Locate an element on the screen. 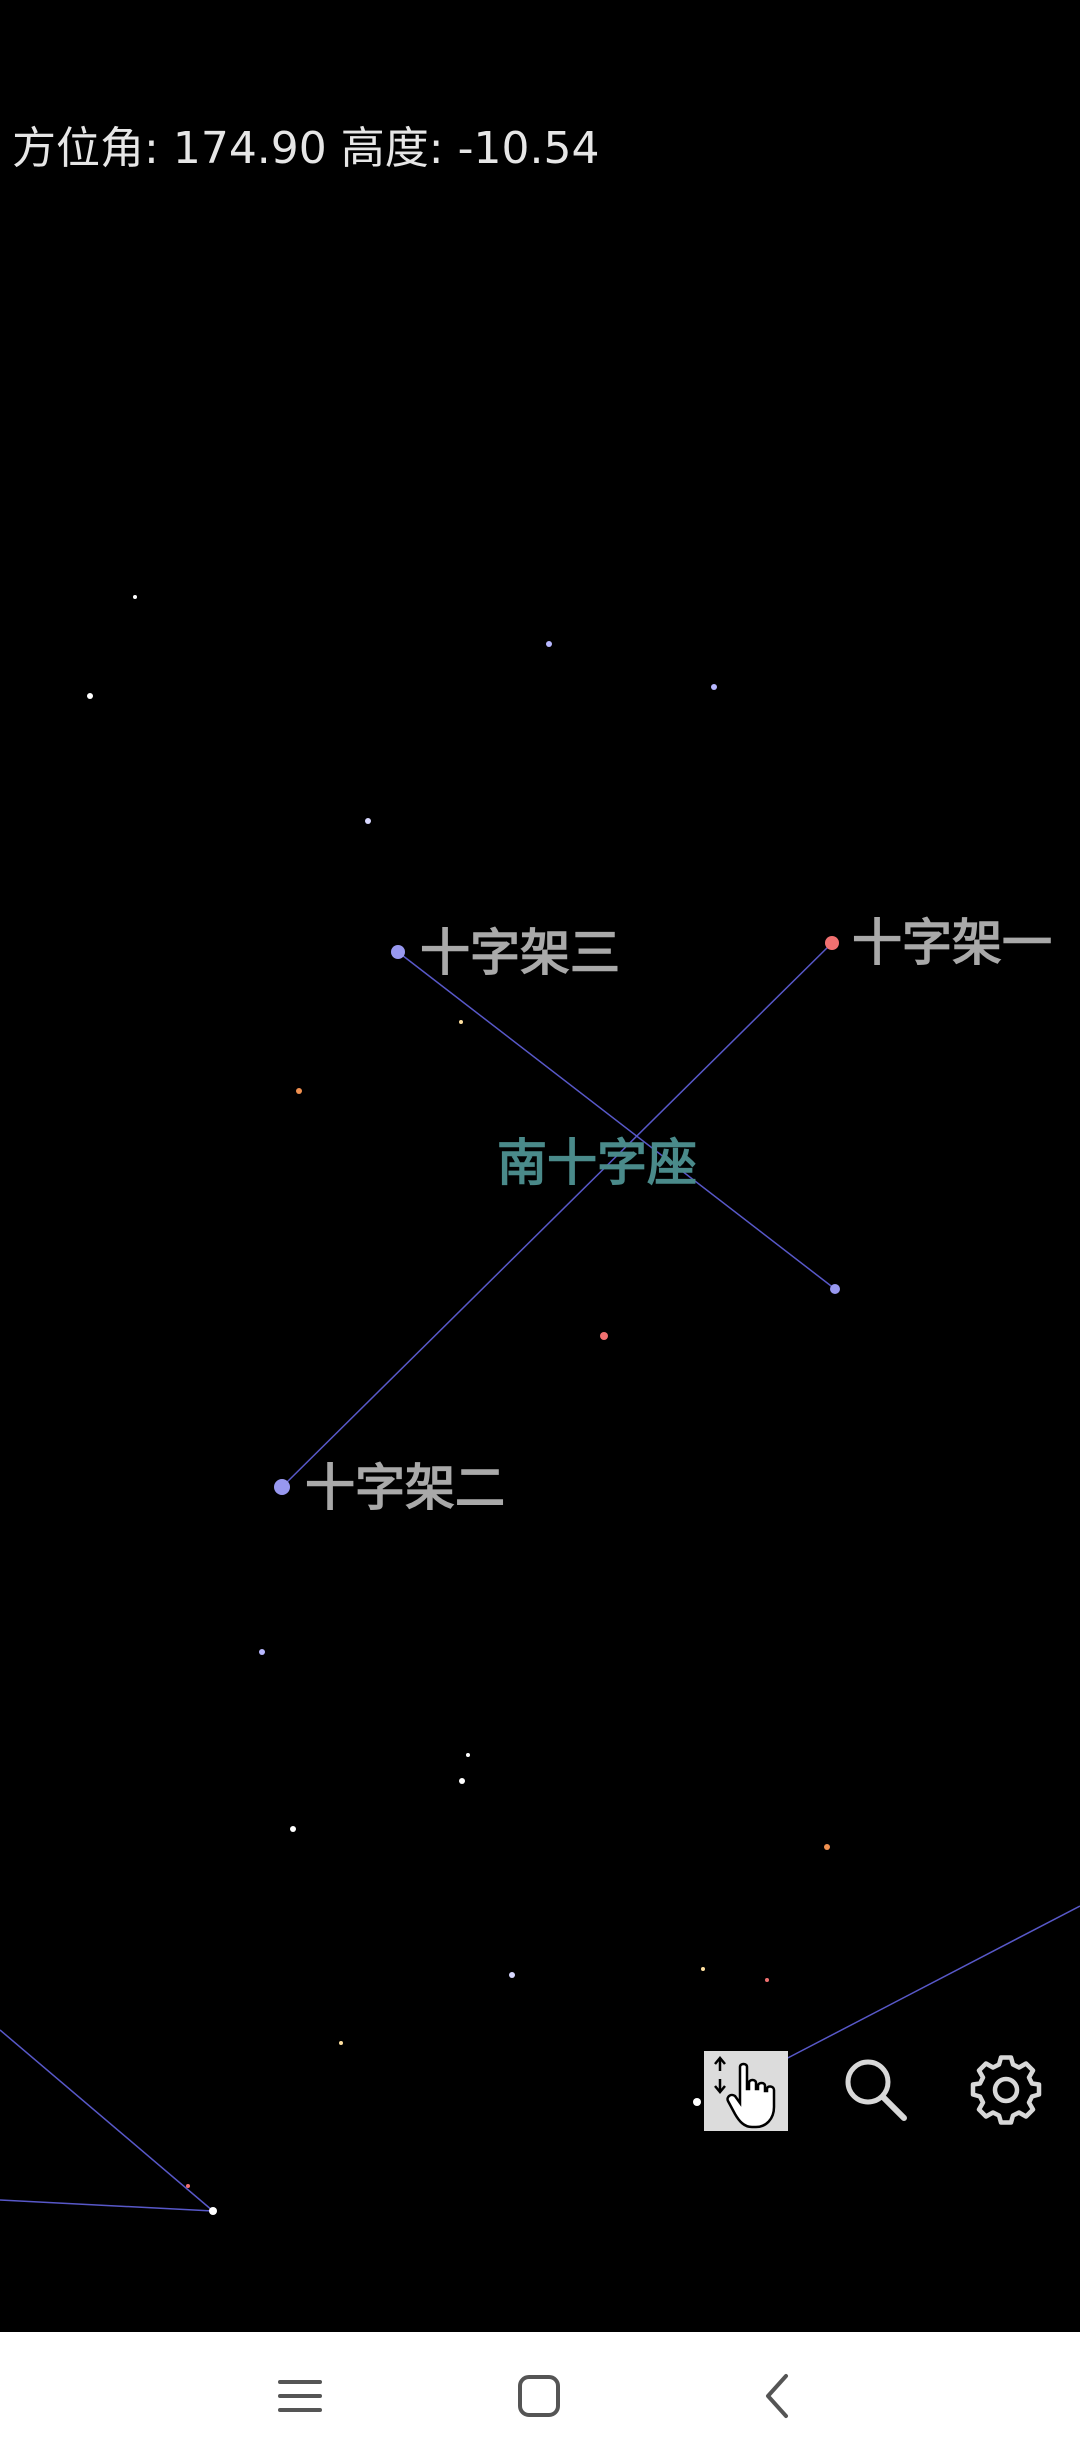 The image size is (1080, 2460). settings-button is located at coordinates (1006, 2090).